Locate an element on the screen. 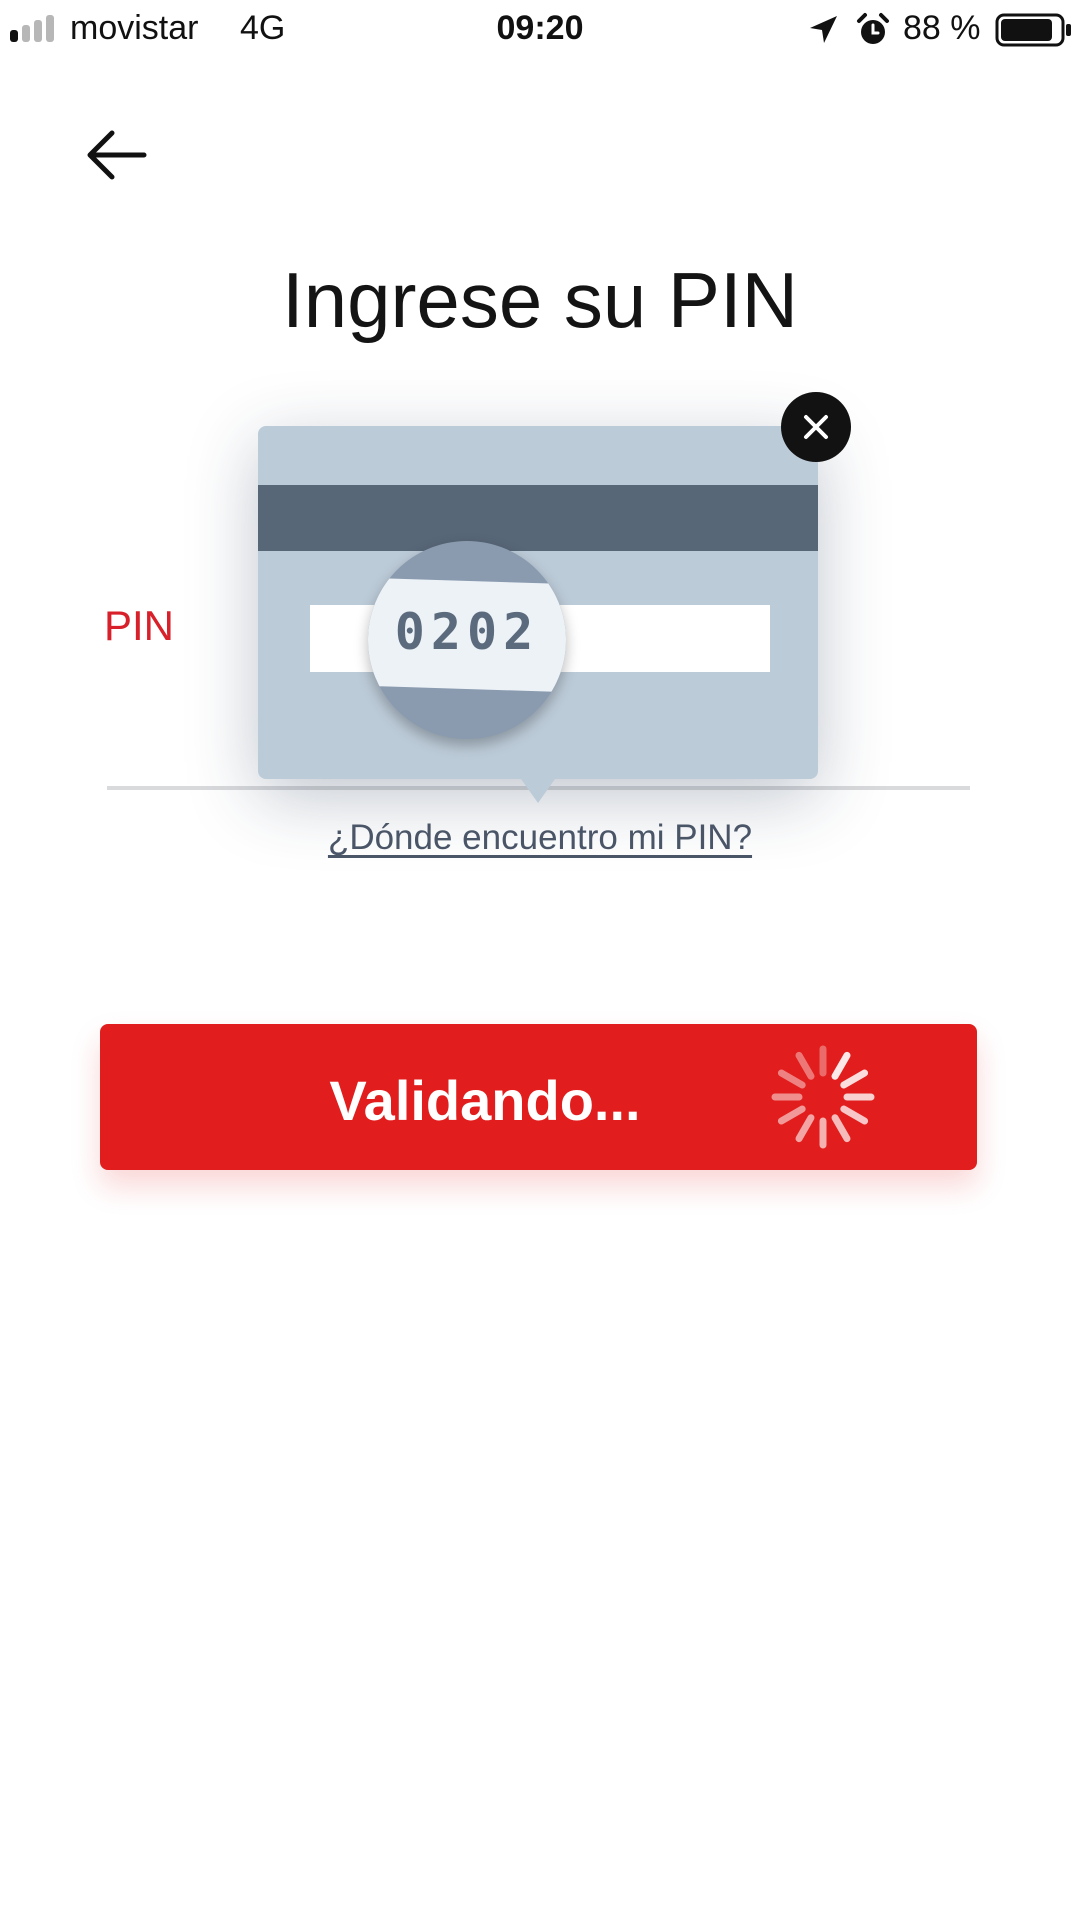  card-magnetic-stripe is located at coordinates (538, 518).